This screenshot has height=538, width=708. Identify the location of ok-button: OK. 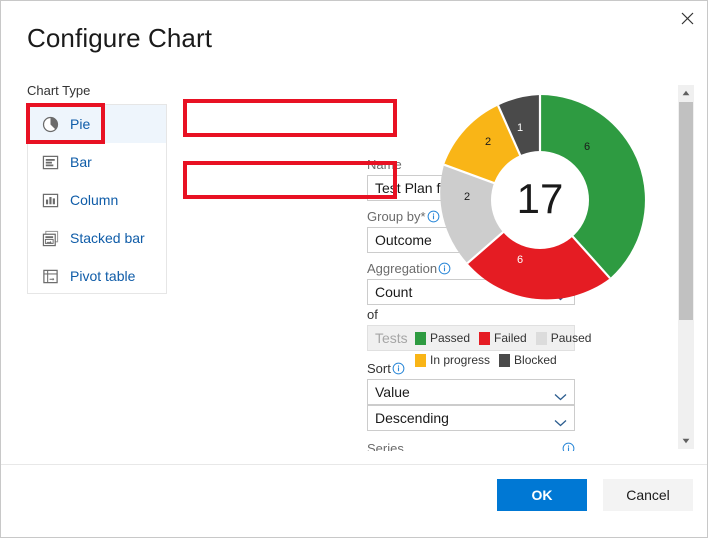
(542, 495).